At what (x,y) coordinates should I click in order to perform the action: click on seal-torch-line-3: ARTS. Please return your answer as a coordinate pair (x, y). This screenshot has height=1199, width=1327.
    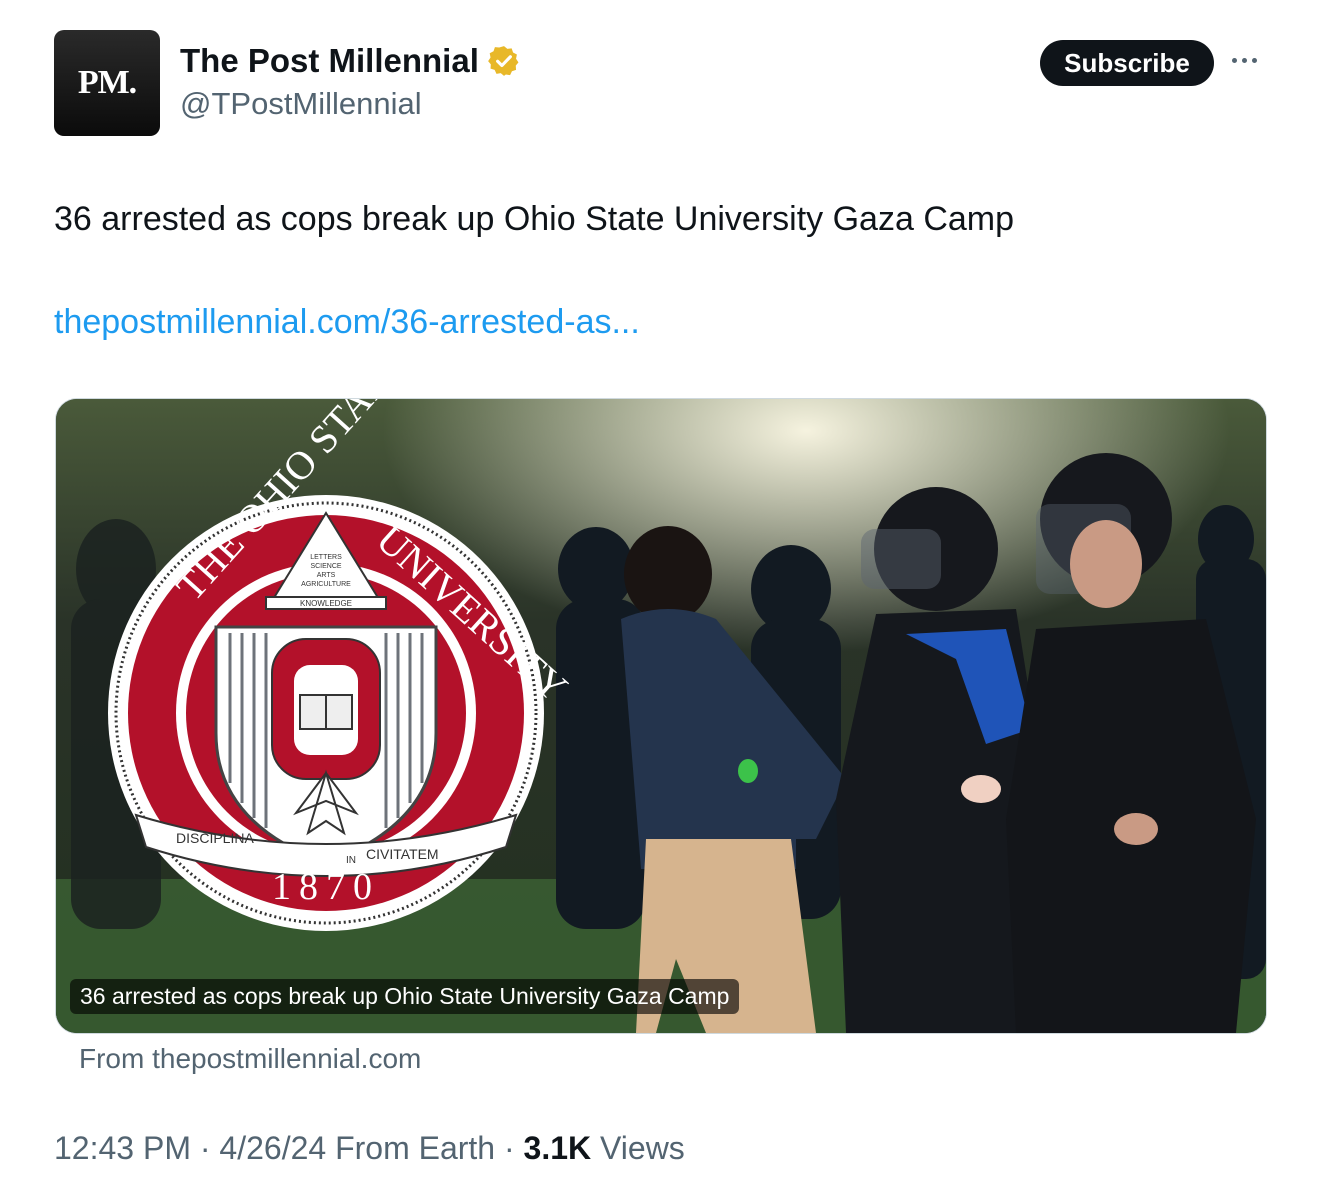
    Looking at the image, I should click on (326, 575).